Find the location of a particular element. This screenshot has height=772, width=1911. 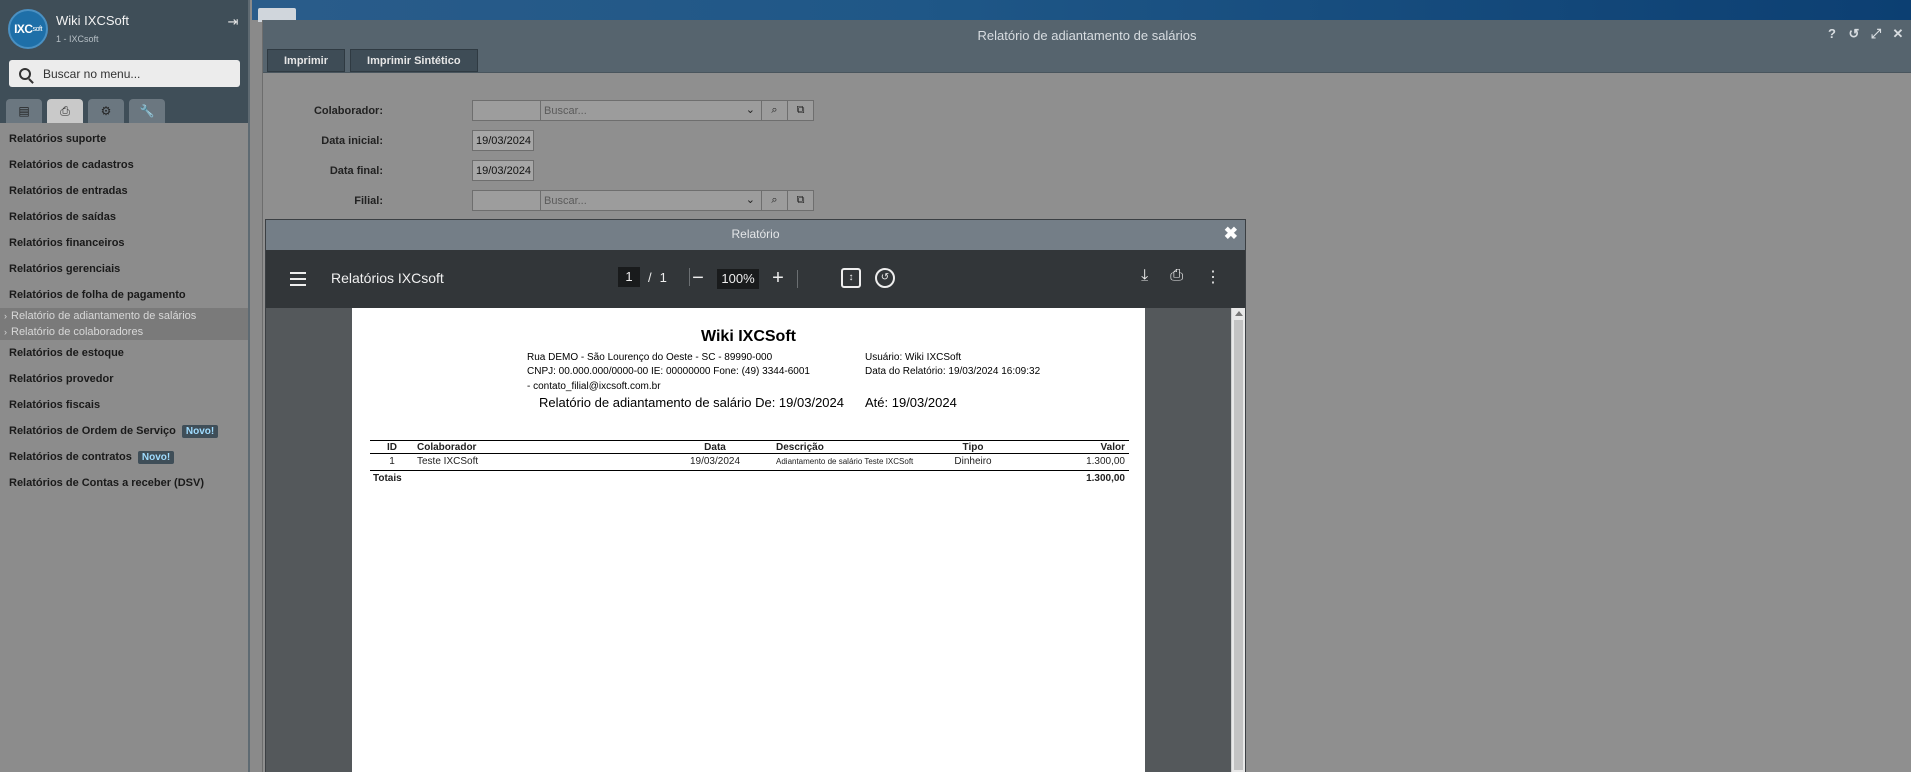

report-date: Data do Relatório: 19/03/2024 16:09:32 is located at coordinates (953, 371).